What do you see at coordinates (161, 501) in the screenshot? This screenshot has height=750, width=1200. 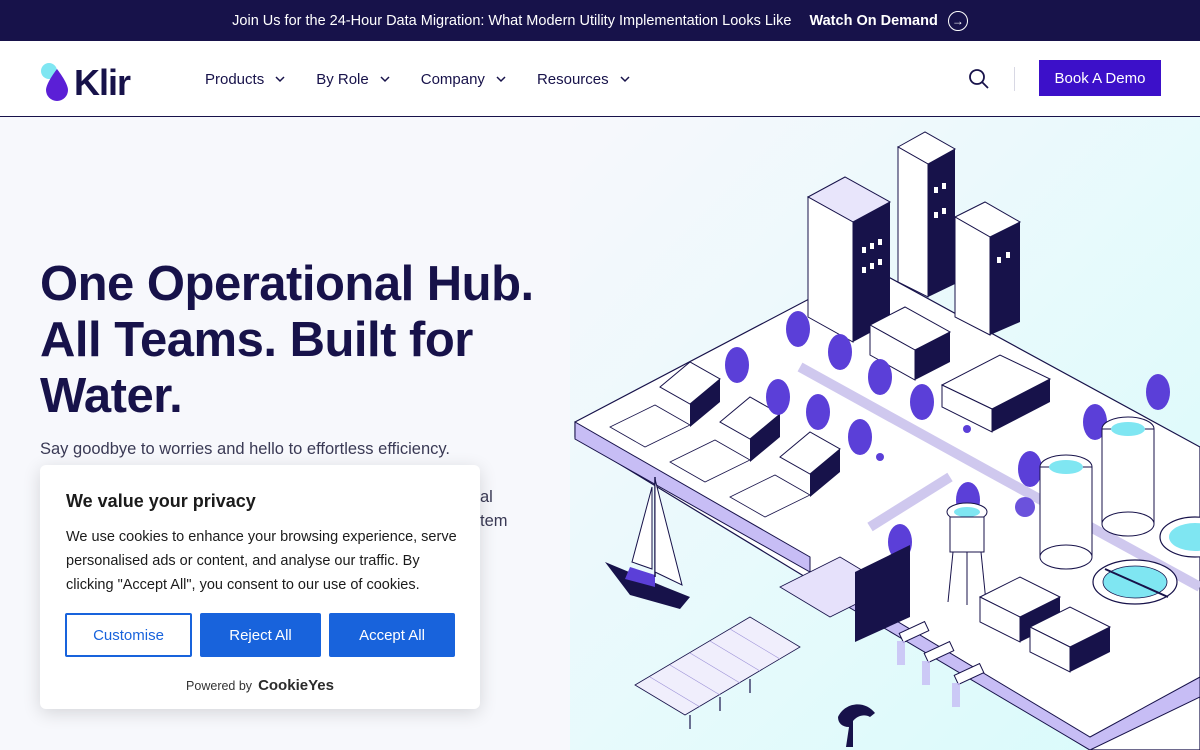 I see `cookie-title: We value your privacy` at bounding box center [161, 501].